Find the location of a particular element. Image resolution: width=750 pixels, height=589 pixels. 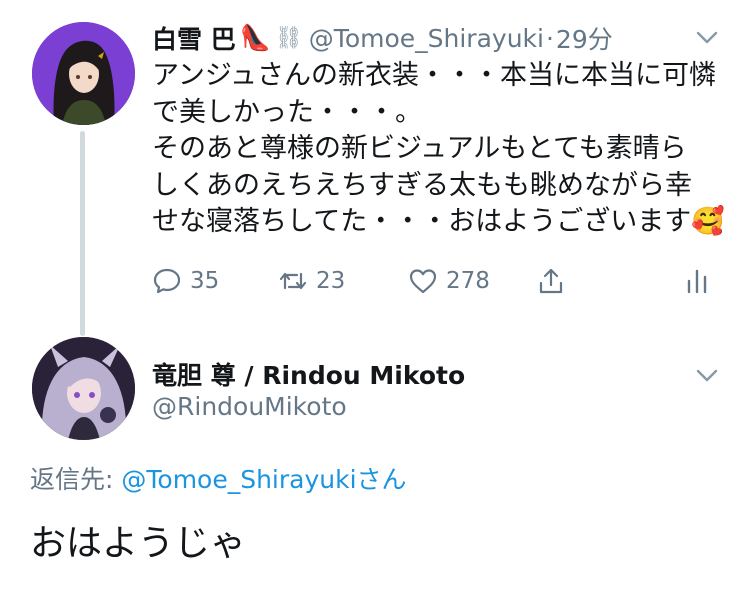

tweet-actions: 35 23 278 is located at coordinates (434, 281).